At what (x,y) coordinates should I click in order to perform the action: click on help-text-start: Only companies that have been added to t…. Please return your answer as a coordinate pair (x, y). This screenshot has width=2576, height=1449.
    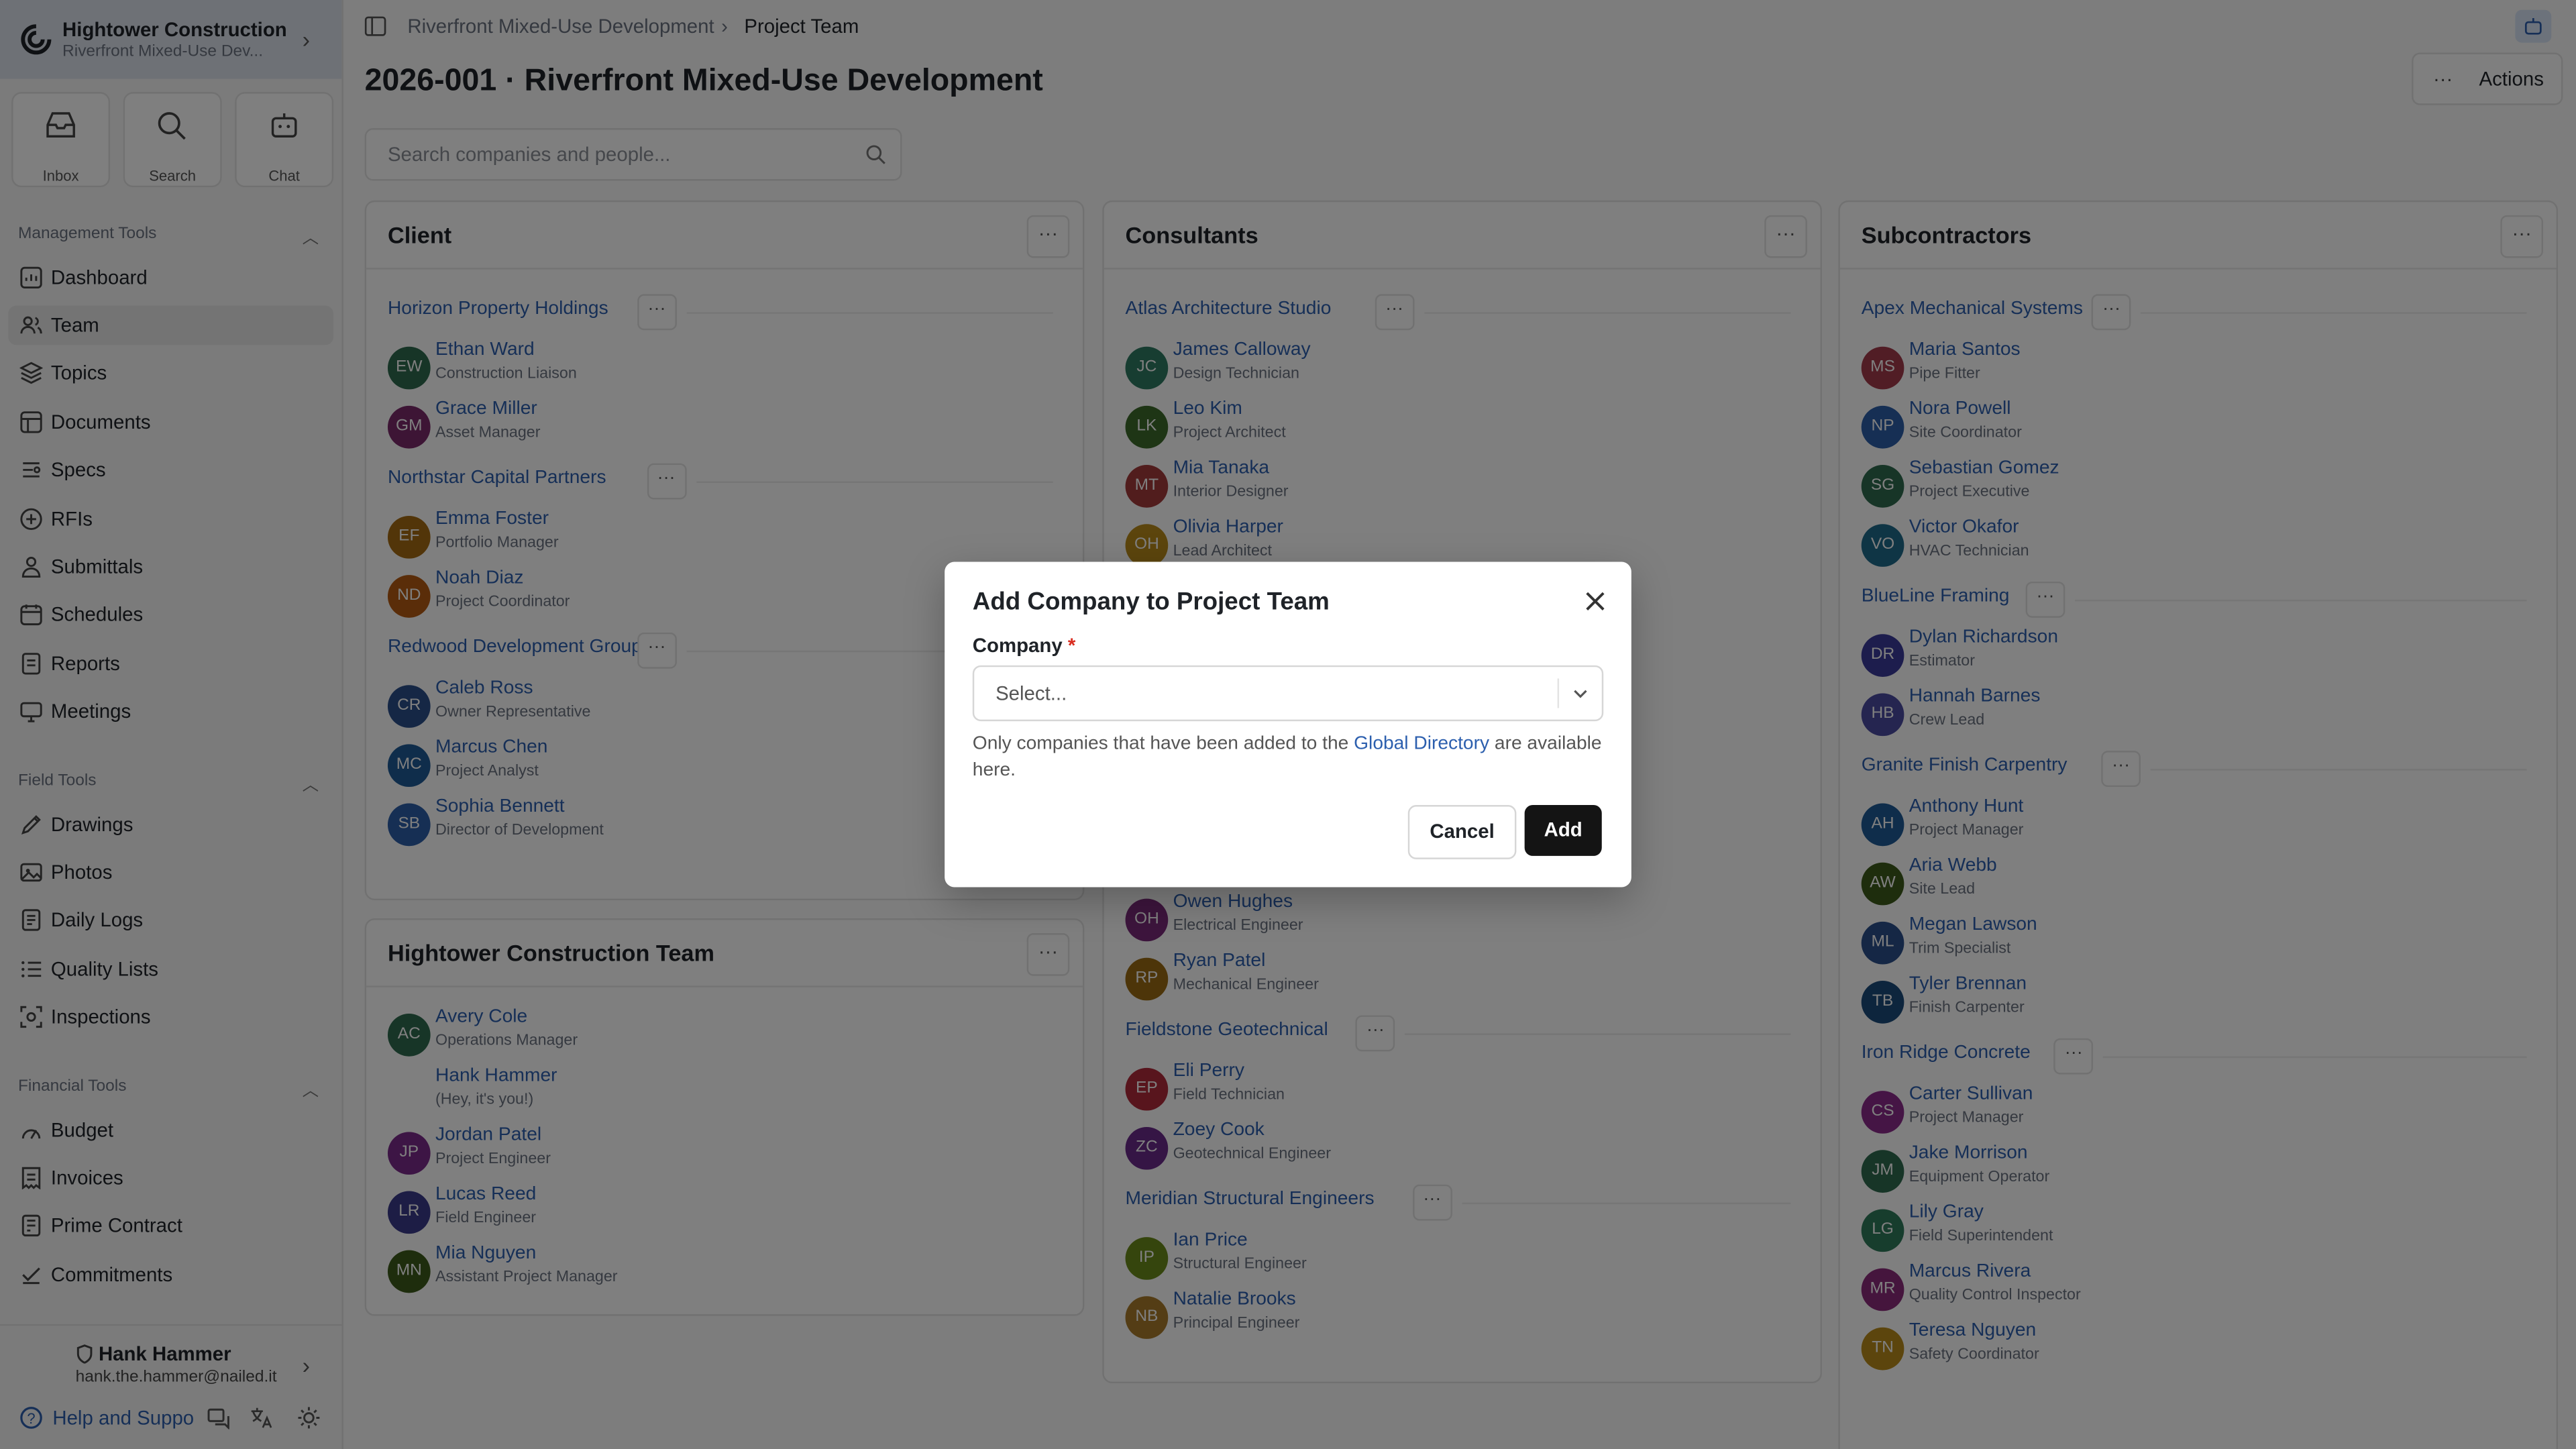
    Looking at the image, I should click on (1163, 744).